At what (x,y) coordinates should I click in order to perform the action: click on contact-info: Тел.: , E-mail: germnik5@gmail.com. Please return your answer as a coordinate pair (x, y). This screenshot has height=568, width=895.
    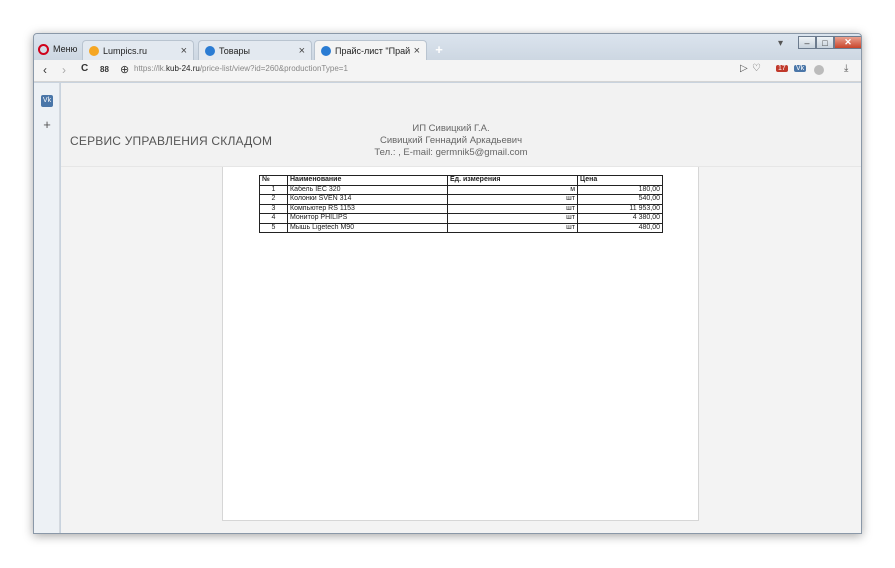
    Looking at the image, I should click on (451, 152).